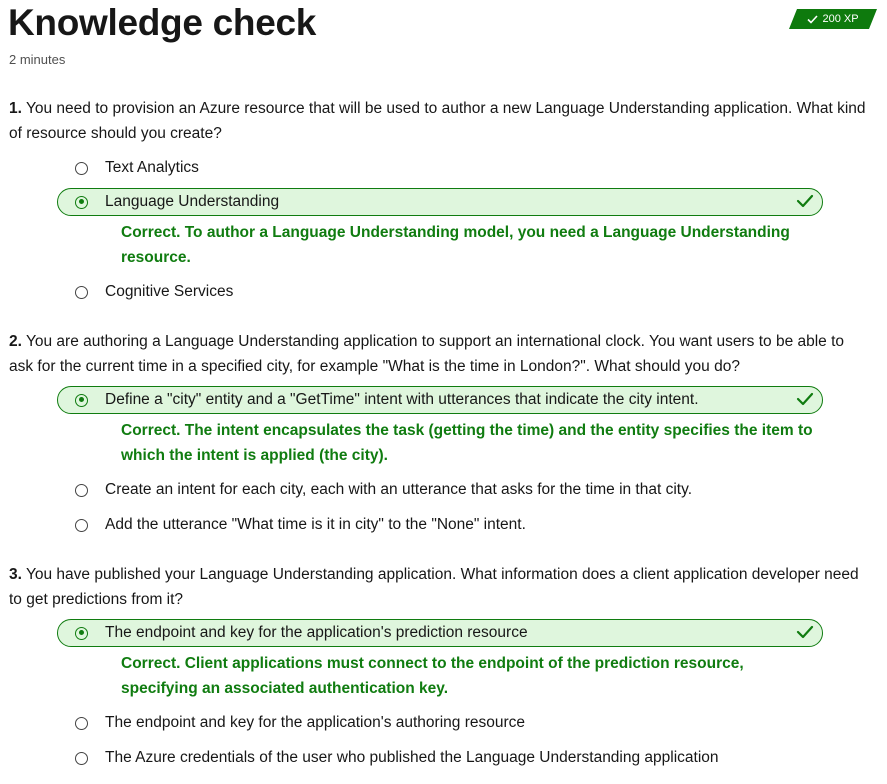 This screenshot has width=887, height=784. I want to click on option-q1-text-analytics: Text Analytics, so click(440, 168).